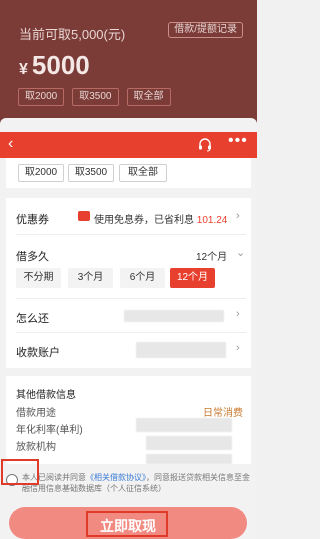 This screenshot has width=320, height=539. What do you see at coordinates (41, 97) in the screenshot?
I see `bg-chip-2000: 取2000` at bounding box center [41, 97].